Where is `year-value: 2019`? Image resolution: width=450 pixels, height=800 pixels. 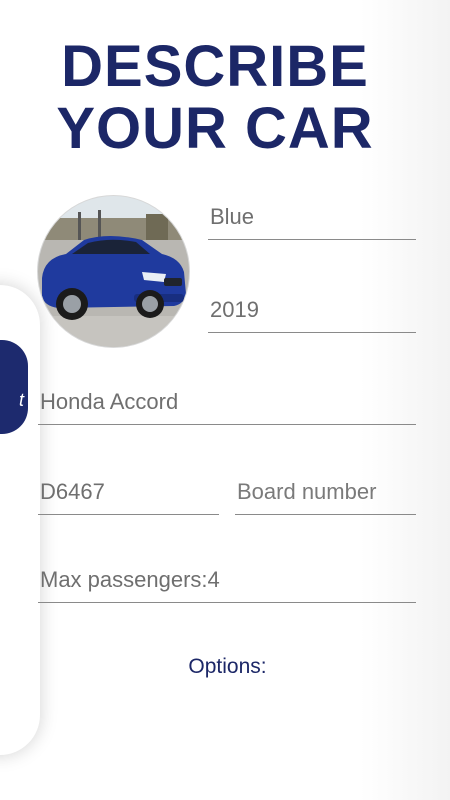 year-value: 2019 is located at coordinates (234, 309).